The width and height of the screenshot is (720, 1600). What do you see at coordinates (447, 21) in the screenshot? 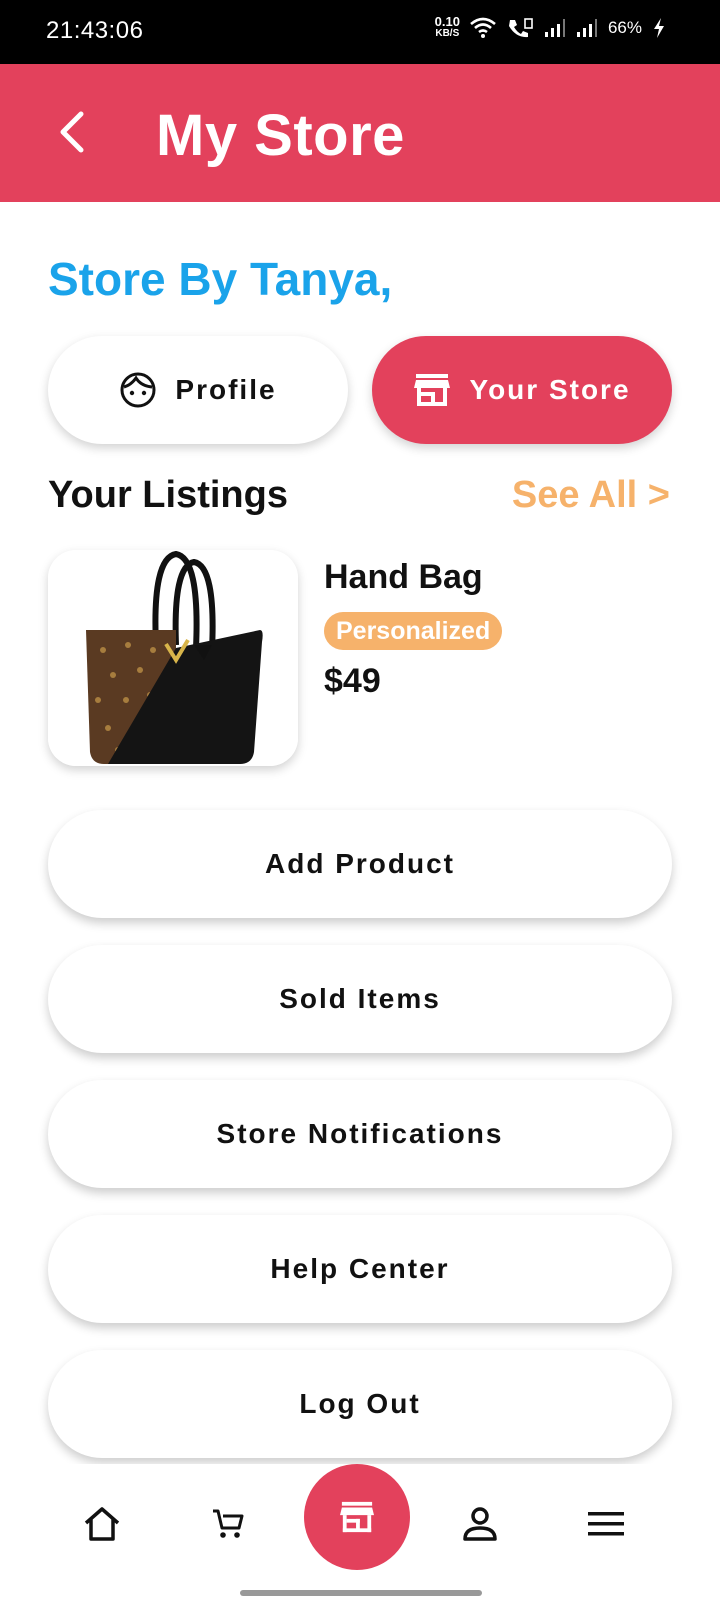
I see `net-speed-value: 0.10` at bounding box center [447, 21].